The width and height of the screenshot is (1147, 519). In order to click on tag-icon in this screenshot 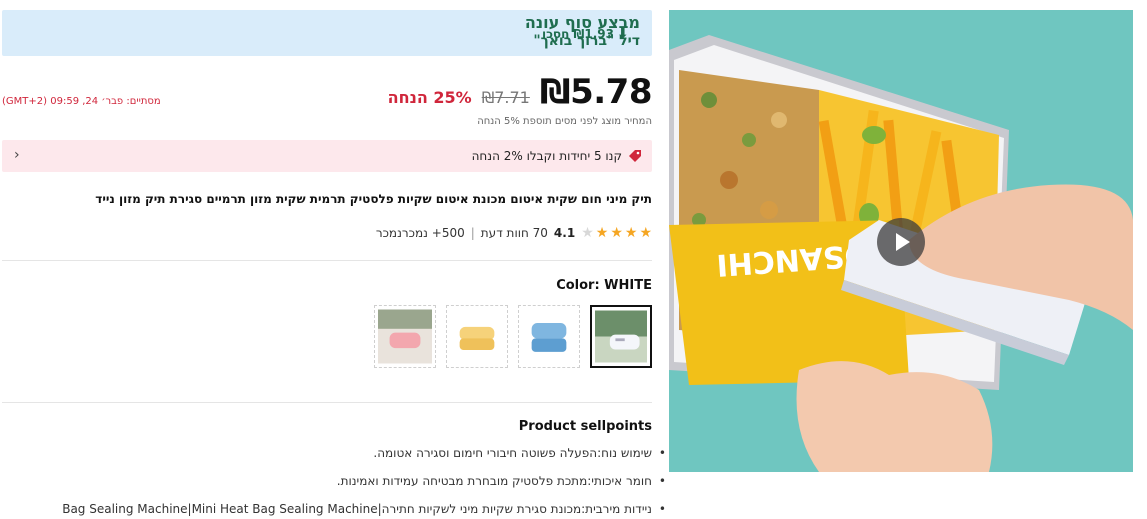, I will do `click(635, 156)`.